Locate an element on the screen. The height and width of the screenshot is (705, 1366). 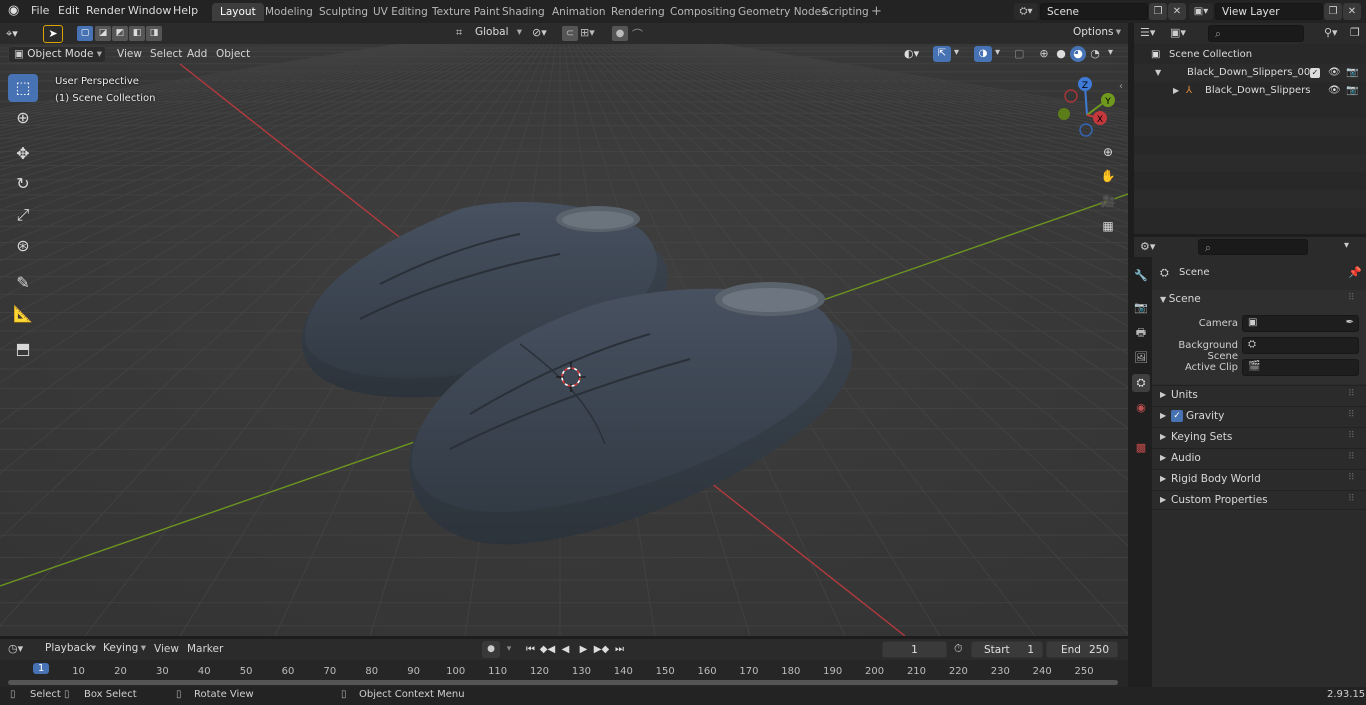
blender-logo-icon: ◉ is located at coordinates (13, 10).